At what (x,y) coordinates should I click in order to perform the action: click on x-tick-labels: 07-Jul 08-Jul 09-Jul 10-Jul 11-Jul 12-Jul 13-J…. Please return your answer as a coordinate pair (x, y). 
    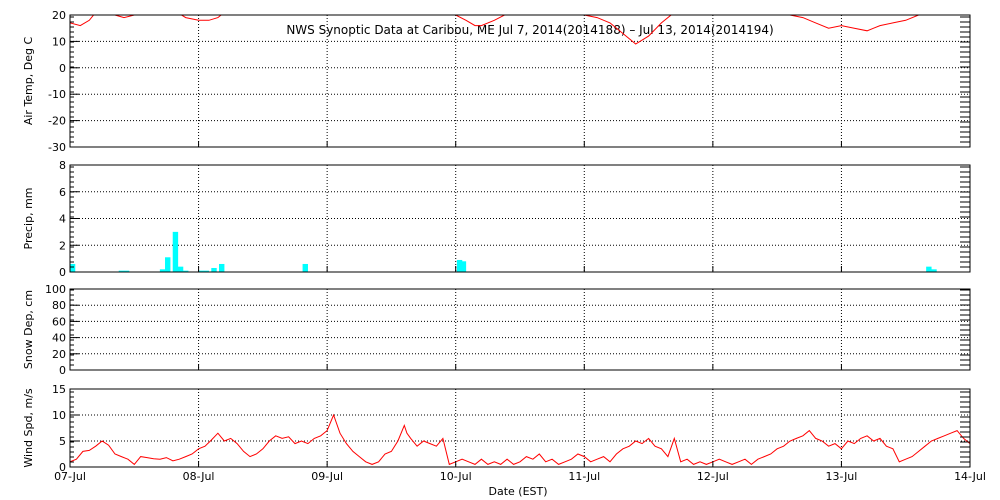
    Looking at the image, I should click on (520, 476).